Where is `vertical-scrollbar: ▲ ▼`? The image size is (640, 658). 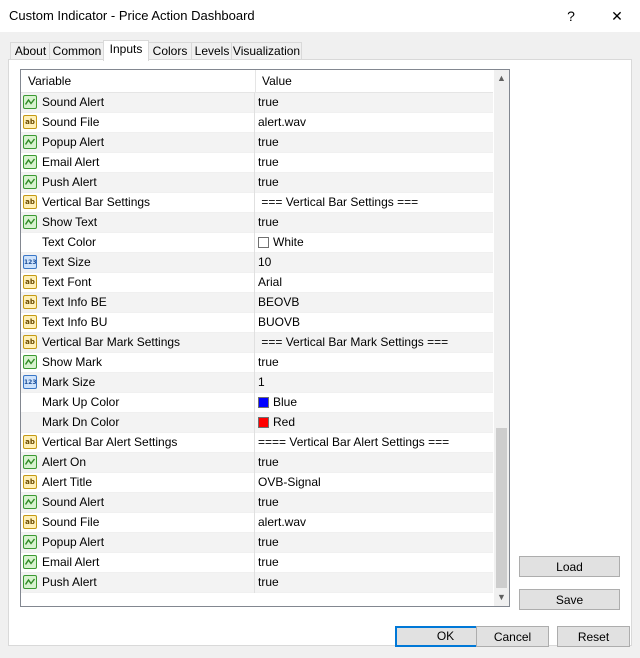
vertical-scrollbar: ▲ ▼ is located at coordinates (501, 338).